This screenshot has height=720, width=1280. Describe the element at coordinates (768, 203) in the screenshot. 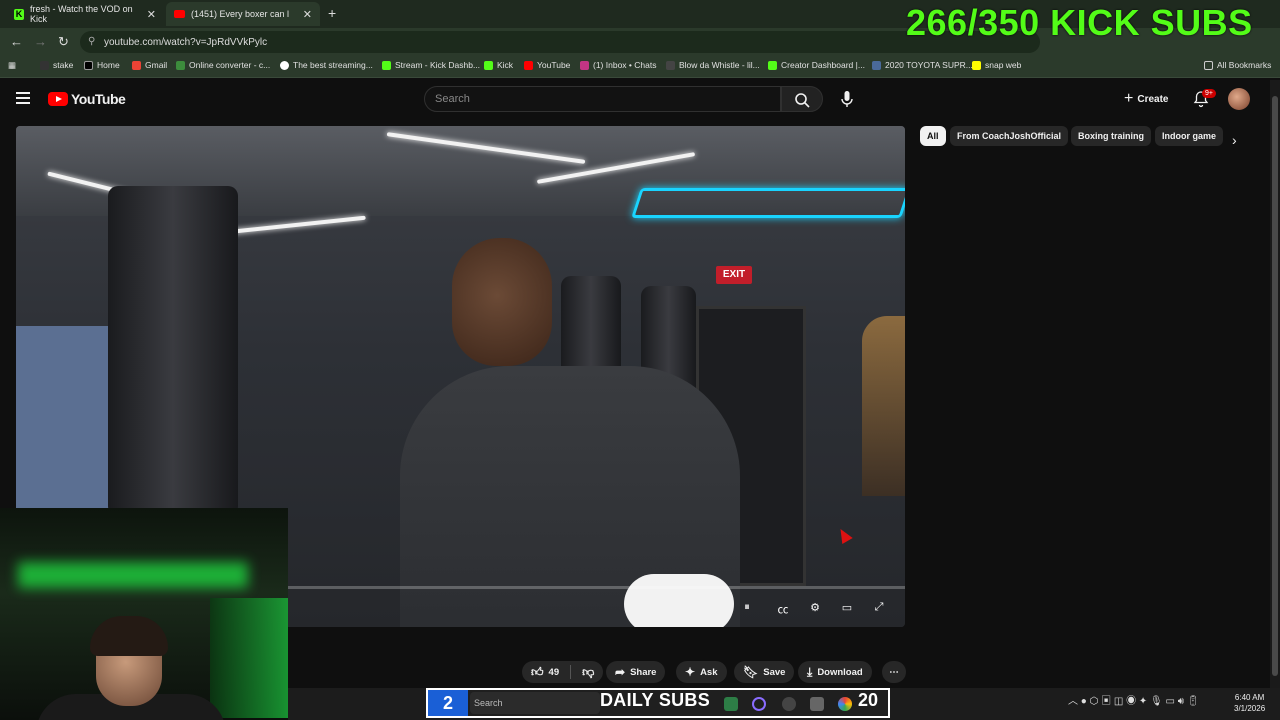

I see `neon-light` at that location.